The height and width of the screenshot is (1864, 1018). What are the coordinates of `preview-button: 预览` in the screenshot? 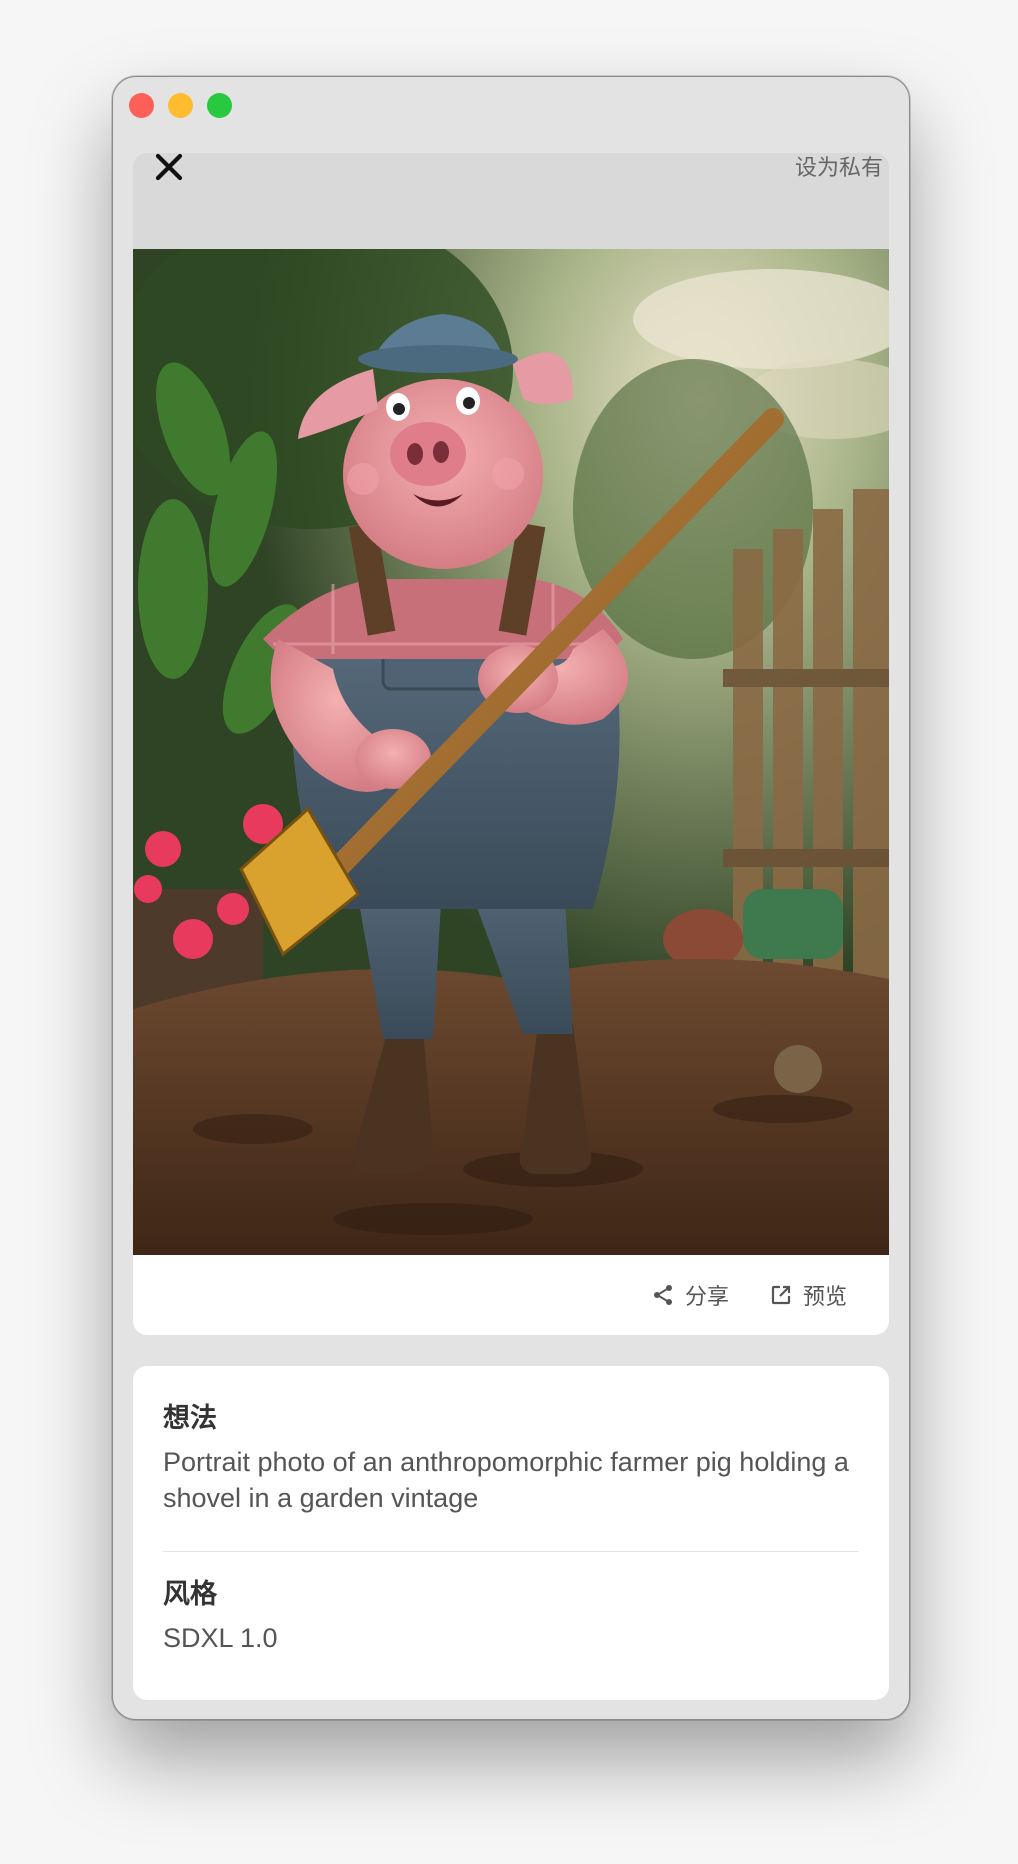 It's located at (808, 1295).